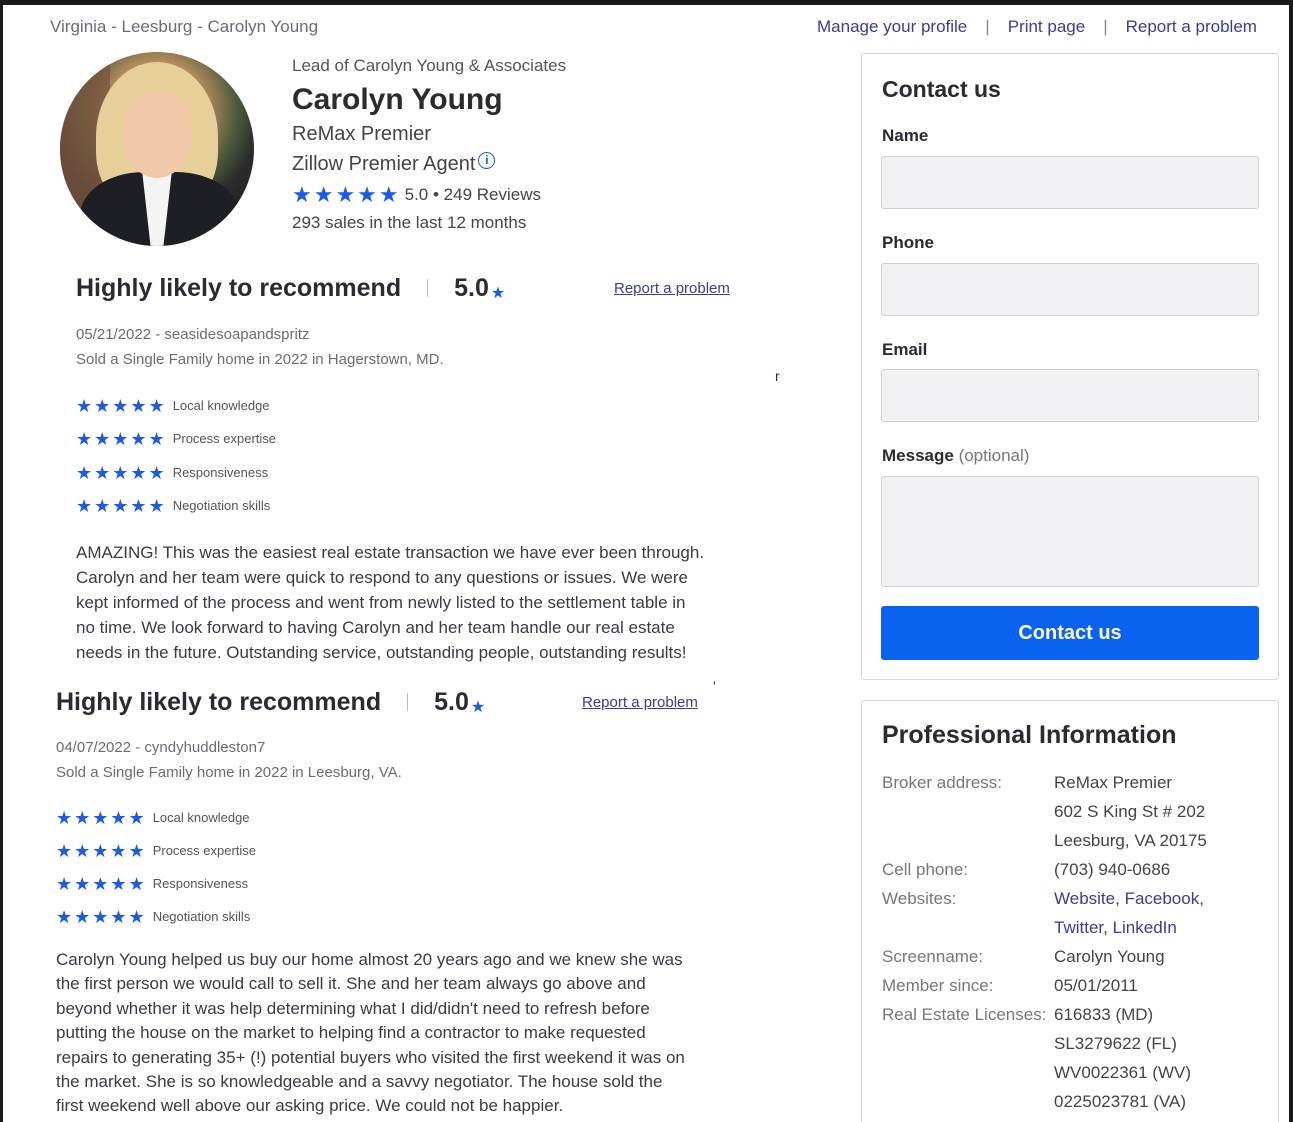  Describe the element at coordinates (384, 164) in the screenshot. I see `premier-agent-label: Zillow Premier Agent` at that location.